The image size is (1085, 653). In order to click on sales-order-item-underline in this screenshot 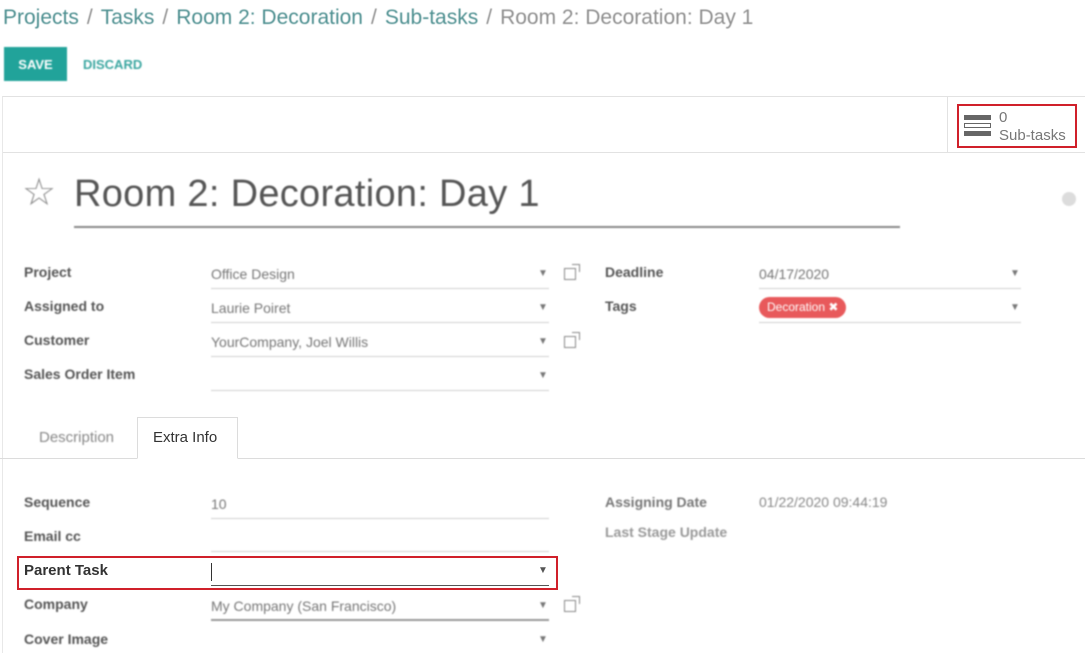, I will do `click(380, 390)`.